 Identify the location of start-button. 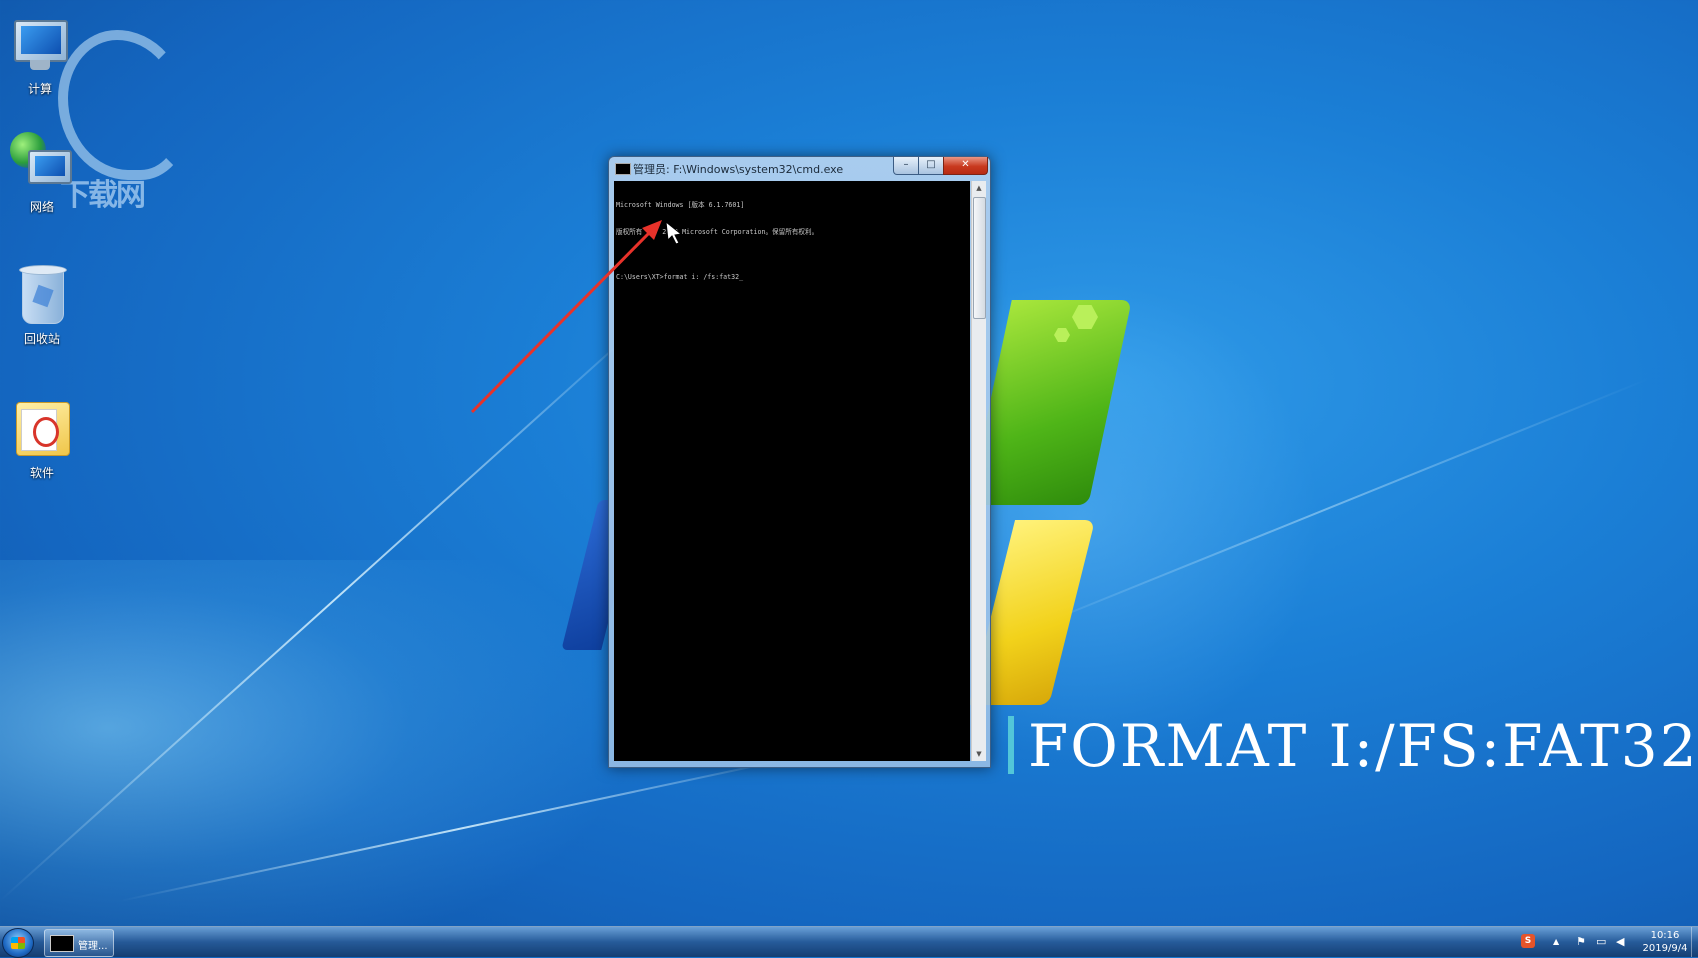
(18, 943).